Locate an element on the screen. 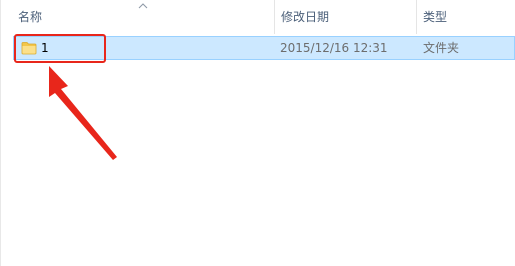 Image resolution: width=515 pixels, height=266 pixels. column-header-bar: 名称 修改日期 类型 is located at coordinates (257, 17).